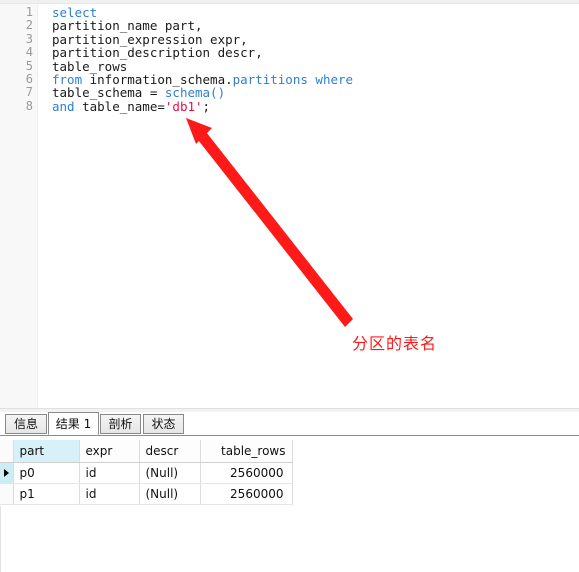 The height and width of the screenshot is (572, 579). I want to click on editor-line-number-gutter: 12345678, so click(19, 206).